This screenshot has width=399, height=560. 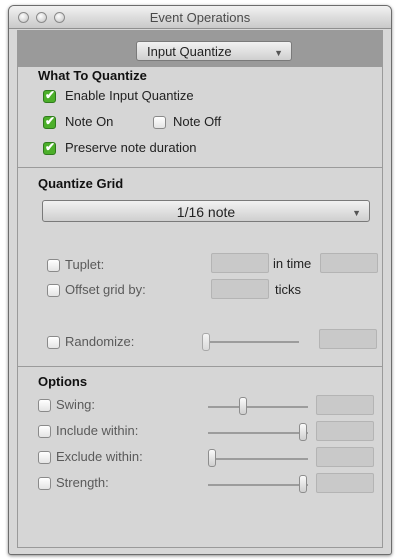 I want to click on preserve-note-duration-checkbox: ✔, so click(x=49, y=147).